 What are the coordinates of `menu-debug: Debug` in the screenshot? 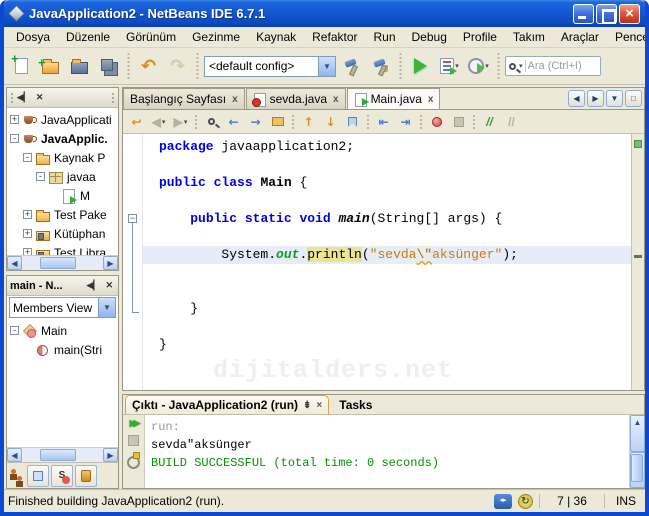 It's located at (429, 37).